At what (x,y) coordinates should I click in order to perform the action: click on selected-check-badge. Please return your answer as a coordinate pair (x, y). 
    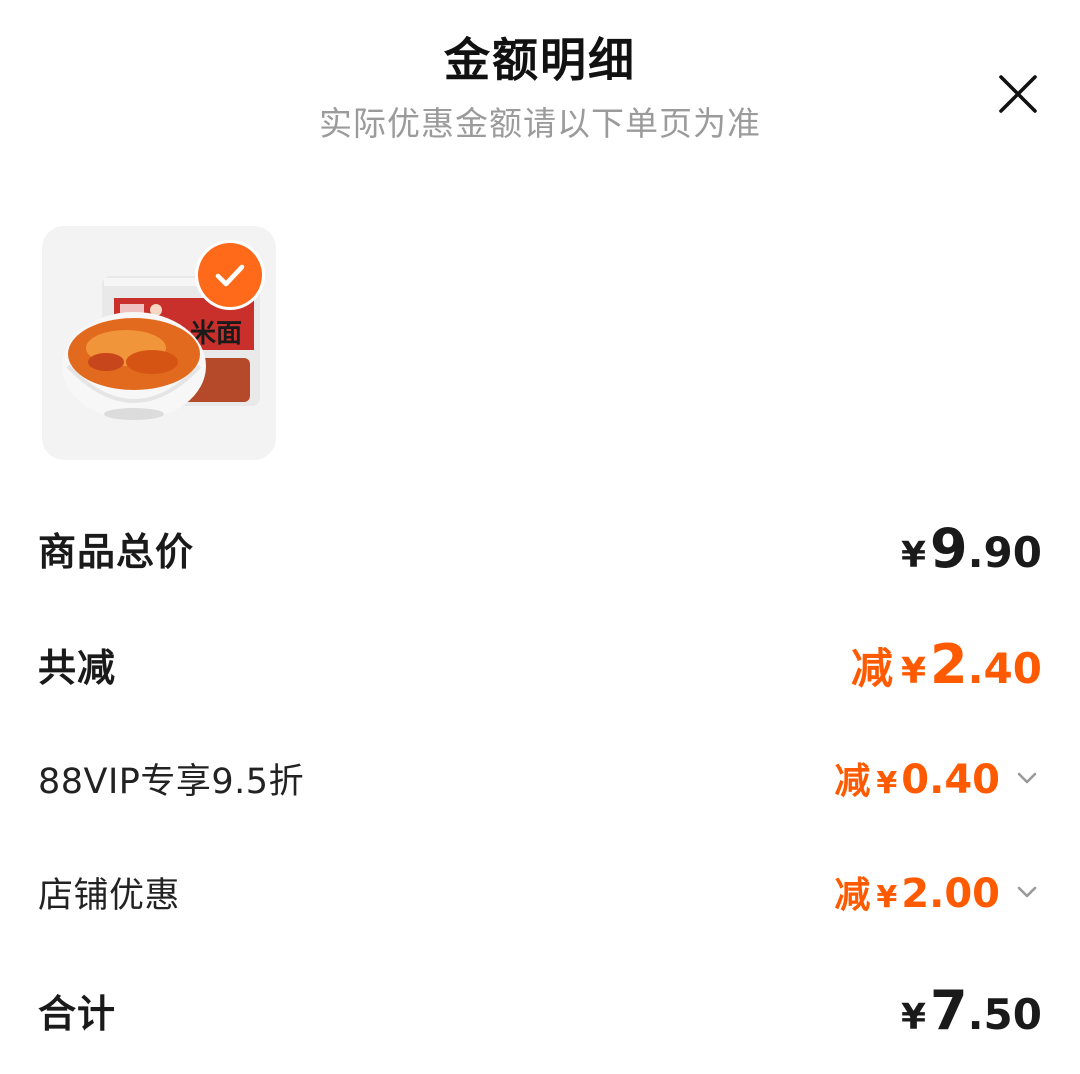
    Looking at the image, I should click on (230, 275).